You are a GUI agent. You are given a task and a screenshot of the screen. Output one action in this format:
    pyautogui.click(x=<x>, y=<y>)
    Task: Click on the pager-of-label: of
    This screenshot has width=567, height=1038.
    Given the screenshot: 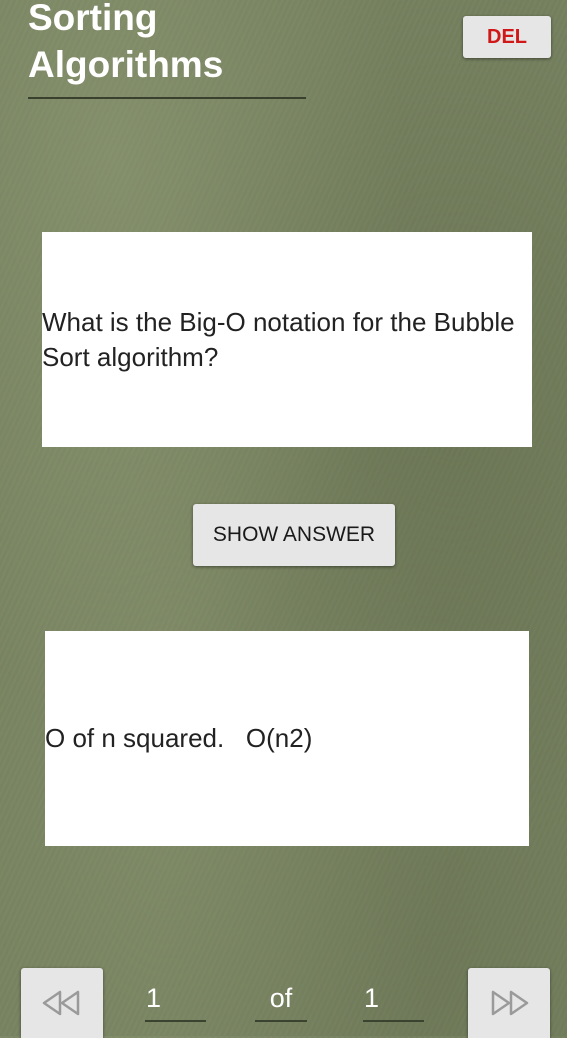 What is the action you would take?
    pyautogui.click(x=281, y=999)
    